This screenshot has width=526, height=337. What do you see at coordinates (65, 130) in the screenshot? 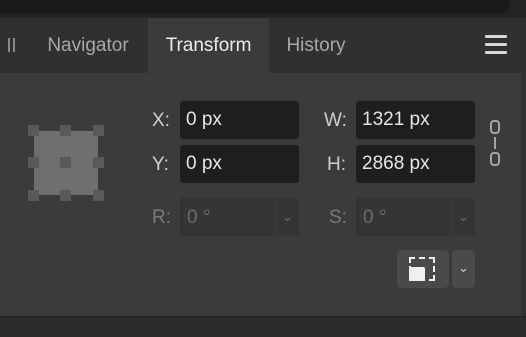
I see `anchor-top-center` at bounding box center [65, 130].